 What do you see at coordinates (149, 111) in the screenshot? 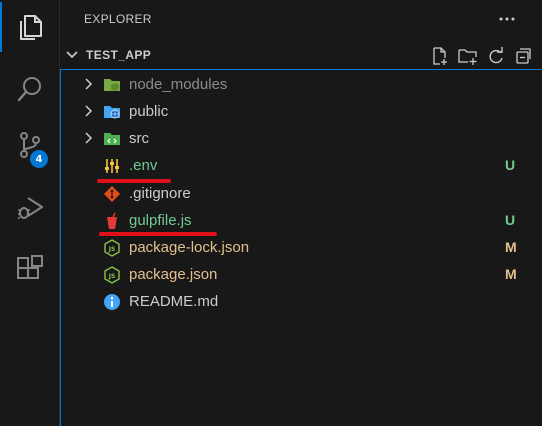
I see `tree-item-label: public` at bounding box center [149, 111].